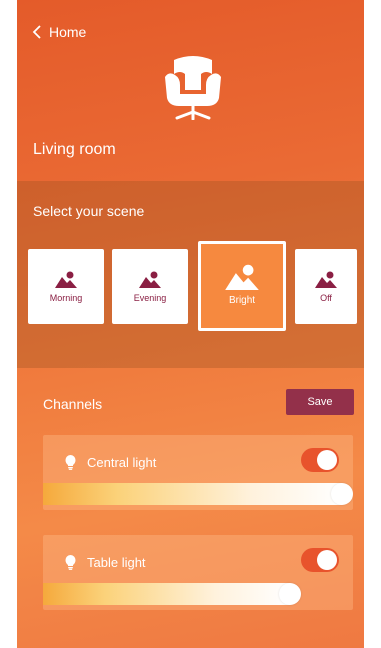 This screenshot has width=381, height=648. I want to click on scene-section-label: Select your scene, so click(89, 211).